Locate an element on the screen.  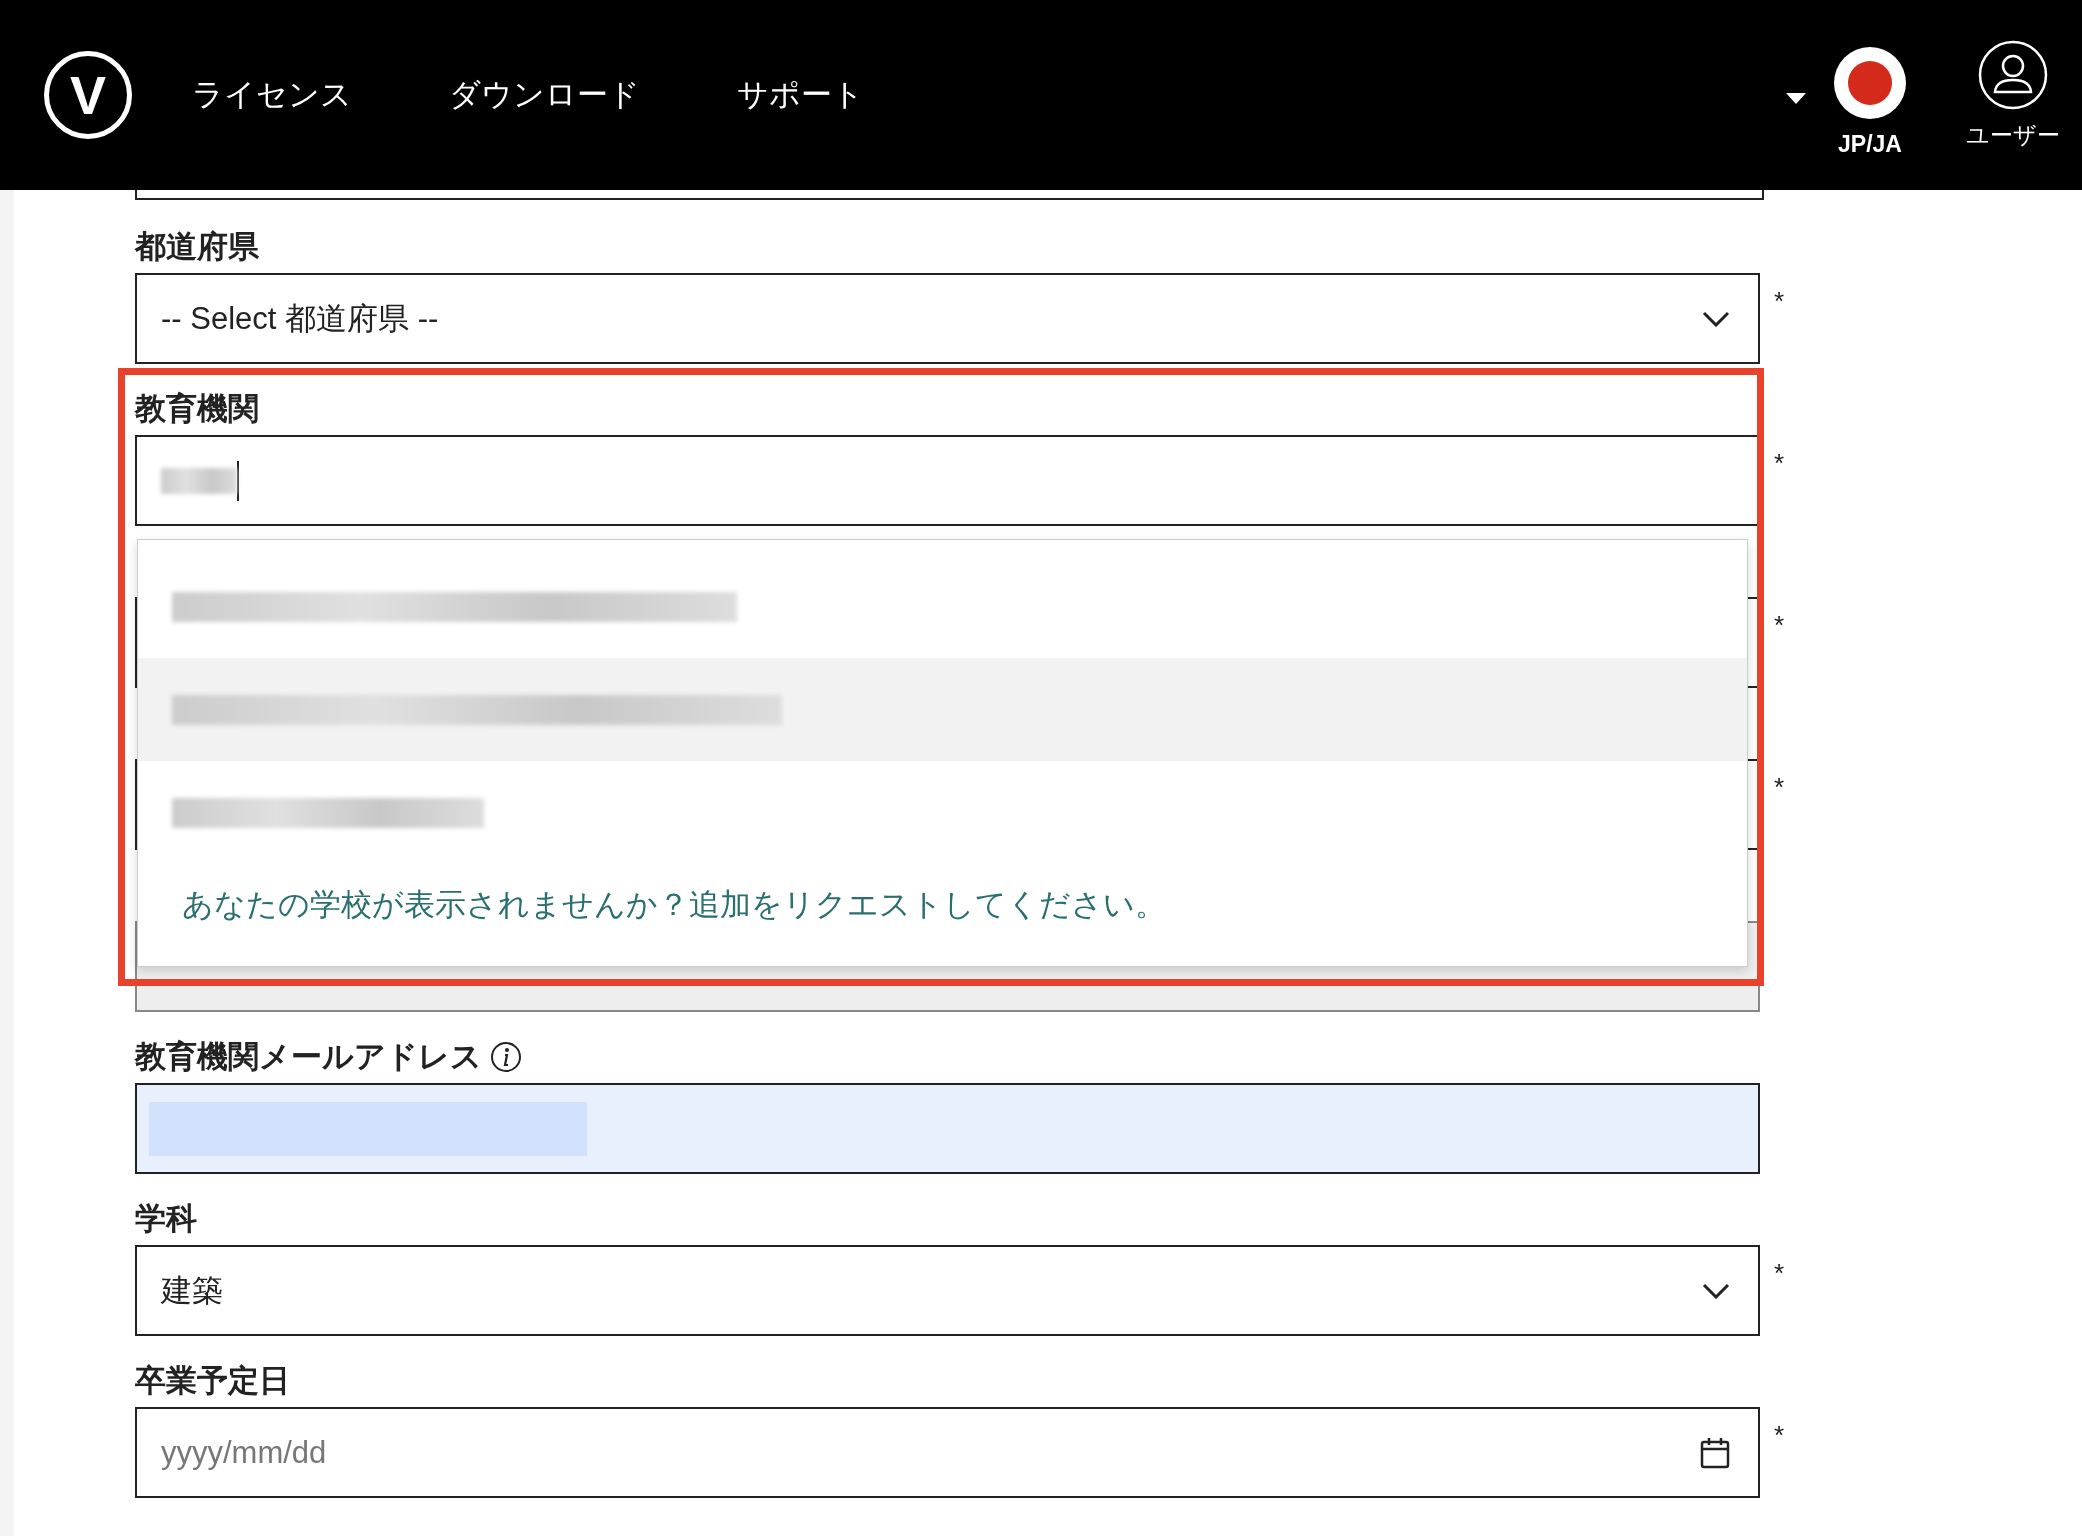
request-school-link: あなたの学校が表示されませんか？追加をリクエストしてください。 is located at coordinates (942, 905).